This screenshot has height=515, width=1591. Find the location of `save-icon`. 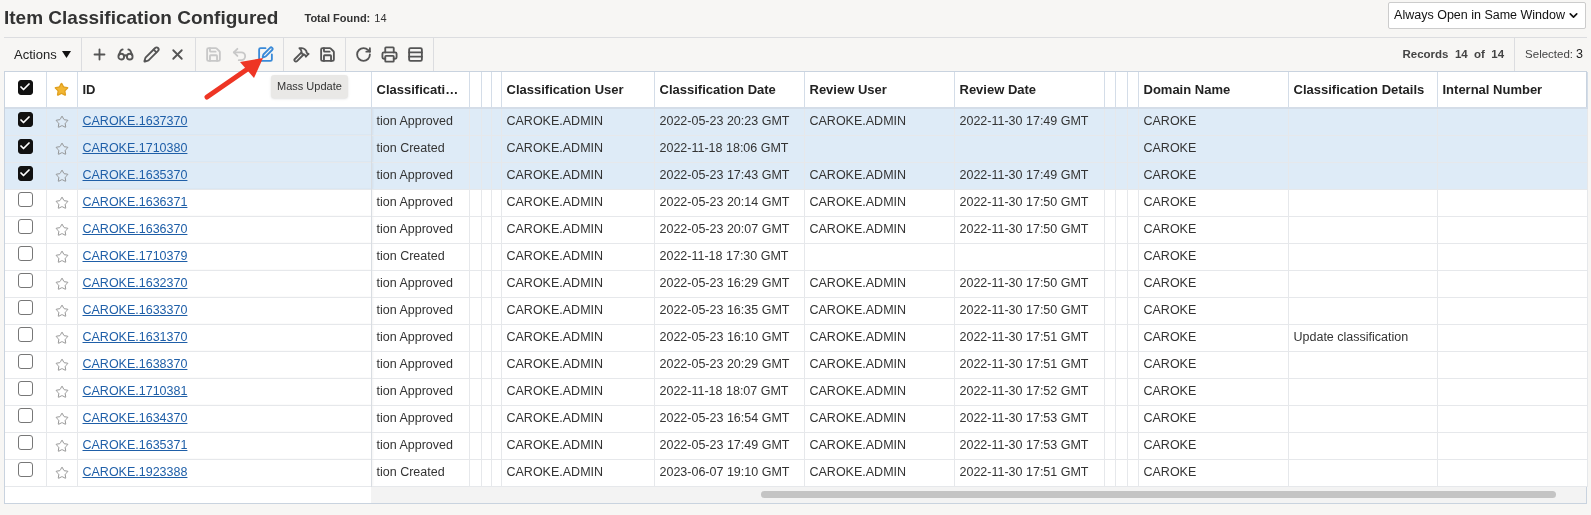

save-icon is located at coordinates (327, 54).